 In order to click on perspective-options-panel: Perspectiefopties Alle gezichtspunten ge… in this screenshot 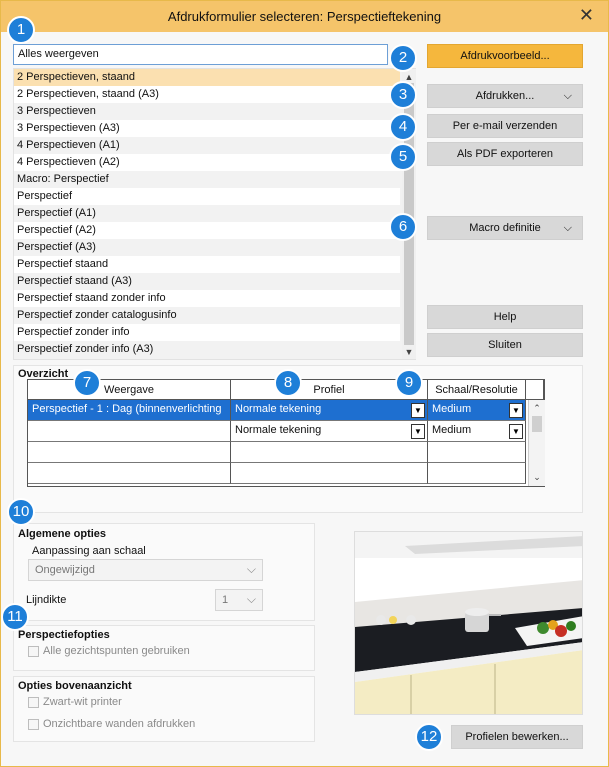, I will do `click(164, 648)`.